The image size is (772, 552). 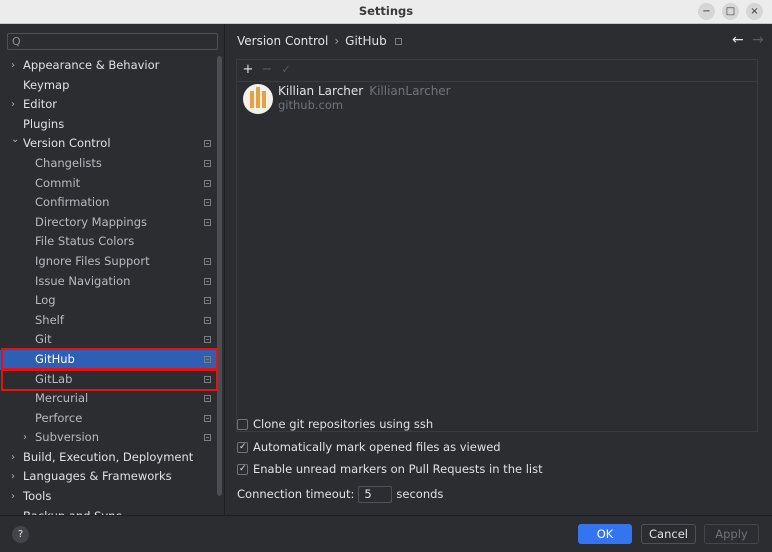 What do you see at coordinates (296, 494) in the screenshot?
I see `connection-timeout-label: Connection timeout:` at bounding box center [296, 494].